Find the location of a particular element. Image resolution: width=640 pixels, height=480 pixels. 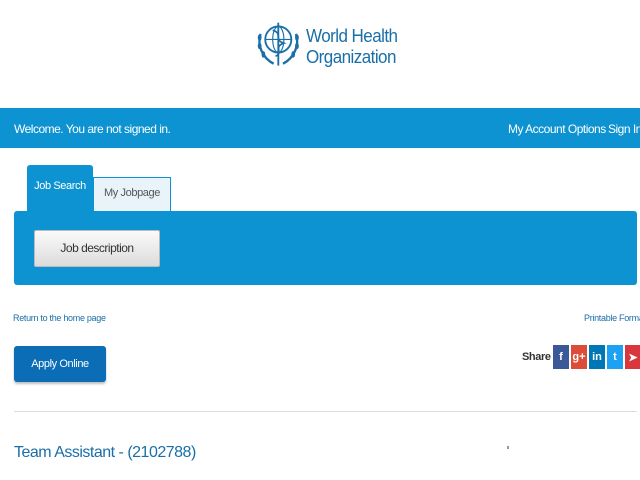

decorative-mark is located at coordinates (508, 447).